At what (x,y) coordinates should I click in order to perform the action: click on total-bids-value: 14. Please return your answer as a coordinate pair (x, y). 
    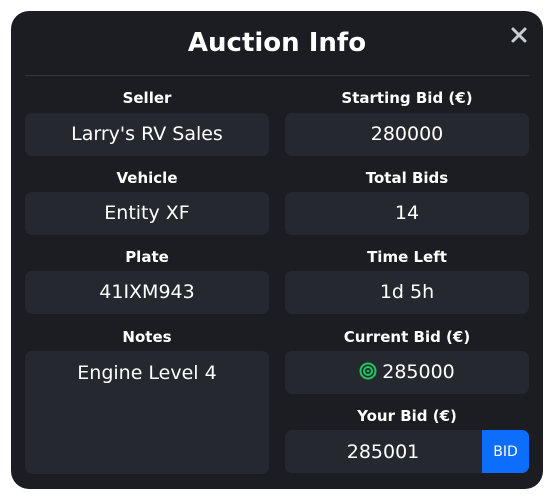
    Looking at the image, I should click on (407, 213).